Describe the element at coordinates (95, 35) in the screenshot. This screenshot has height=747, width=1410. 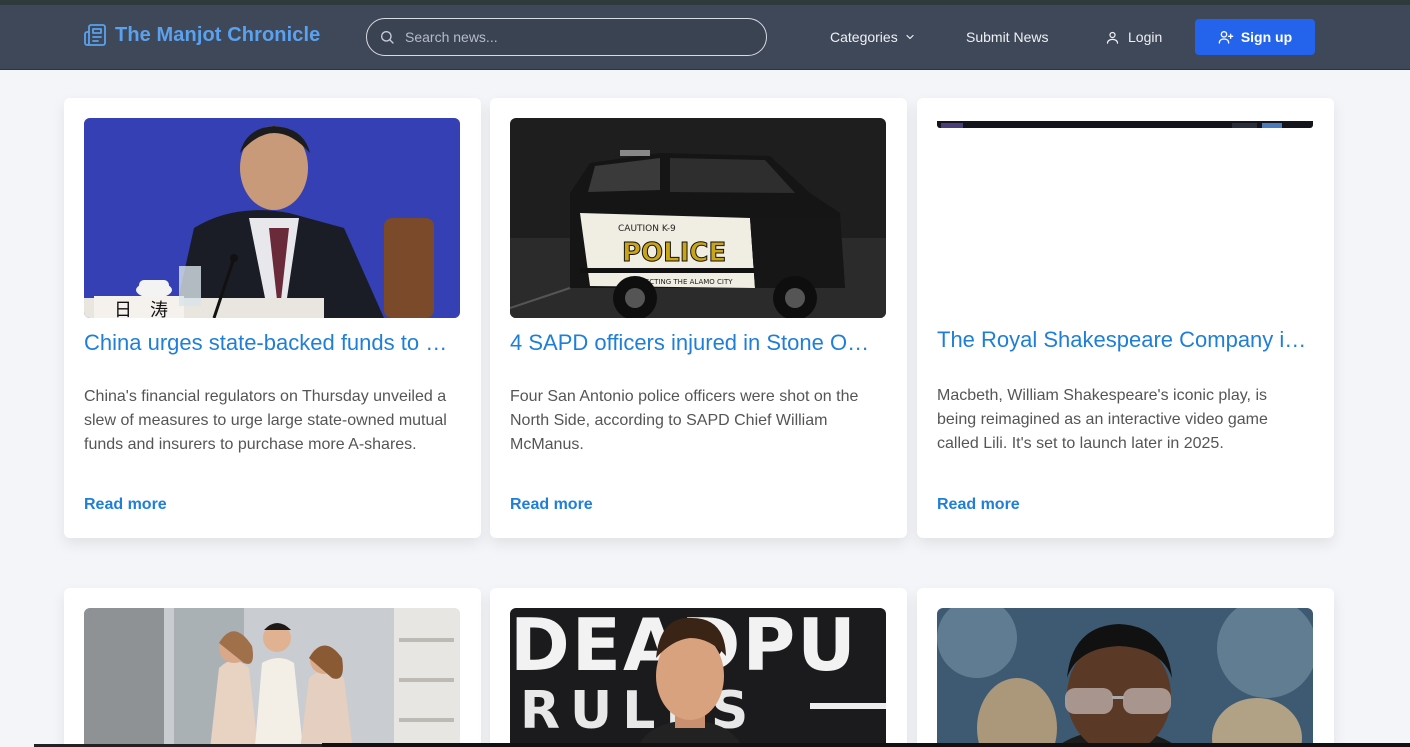
I see `newspaper-icon` at that location.